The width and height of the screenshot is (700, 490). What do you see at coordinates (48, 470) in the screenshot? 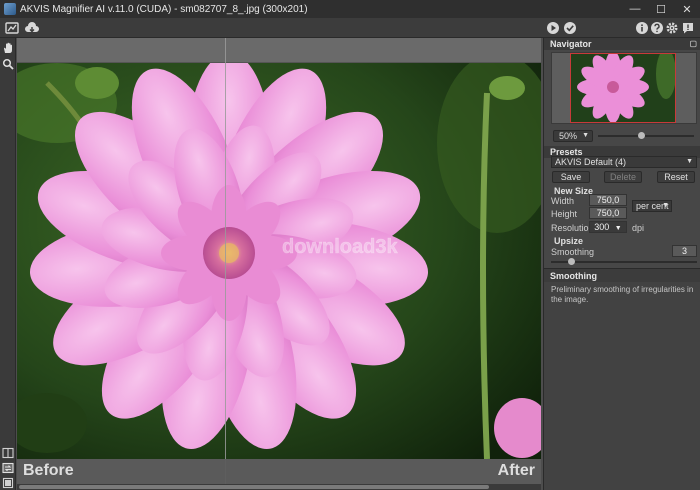
I see `before-label: Before` at bounding box center [48, 470].